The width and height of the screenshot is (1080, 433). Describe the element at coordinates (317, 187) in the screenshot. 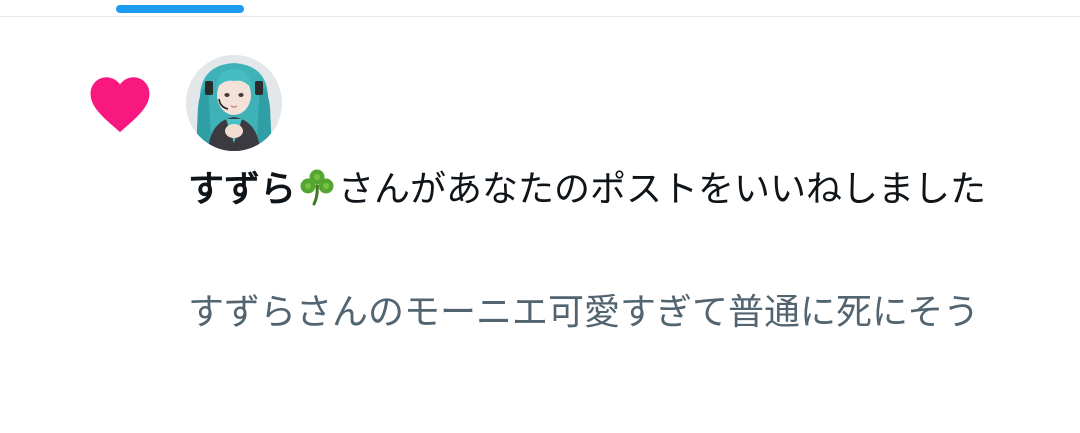

I see `clover-icon` at that location.